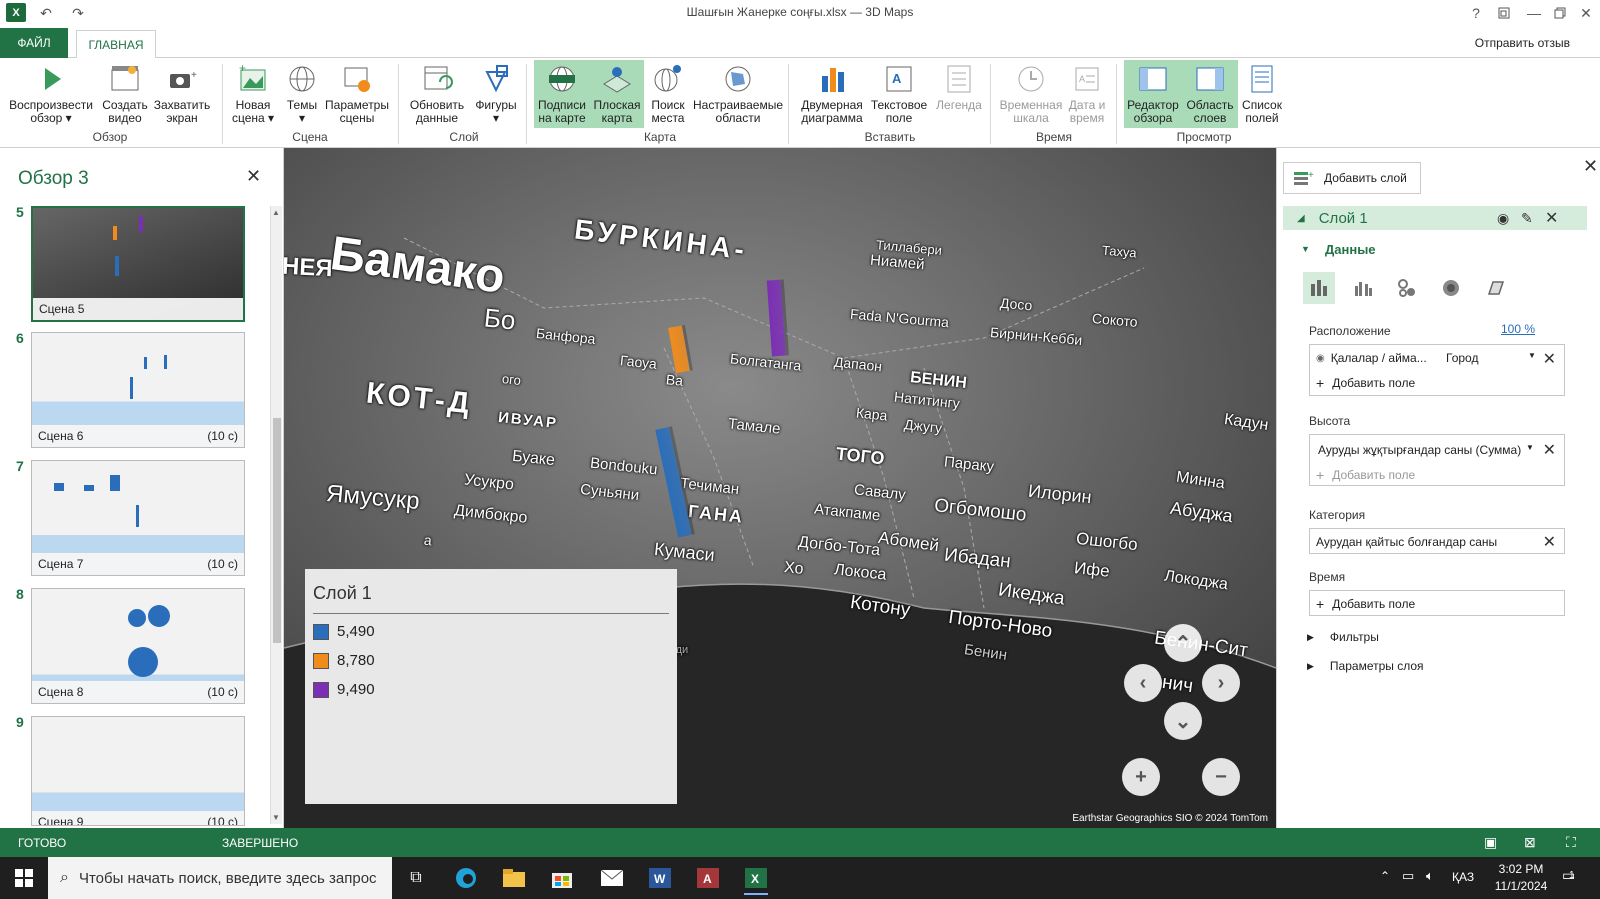 Image resolution: width=1600 pixels, height=899 pixels. Describe the element at coordinates (1430, 876) in the screenshot. I see `volume-icon: 🔈︎` at that location.